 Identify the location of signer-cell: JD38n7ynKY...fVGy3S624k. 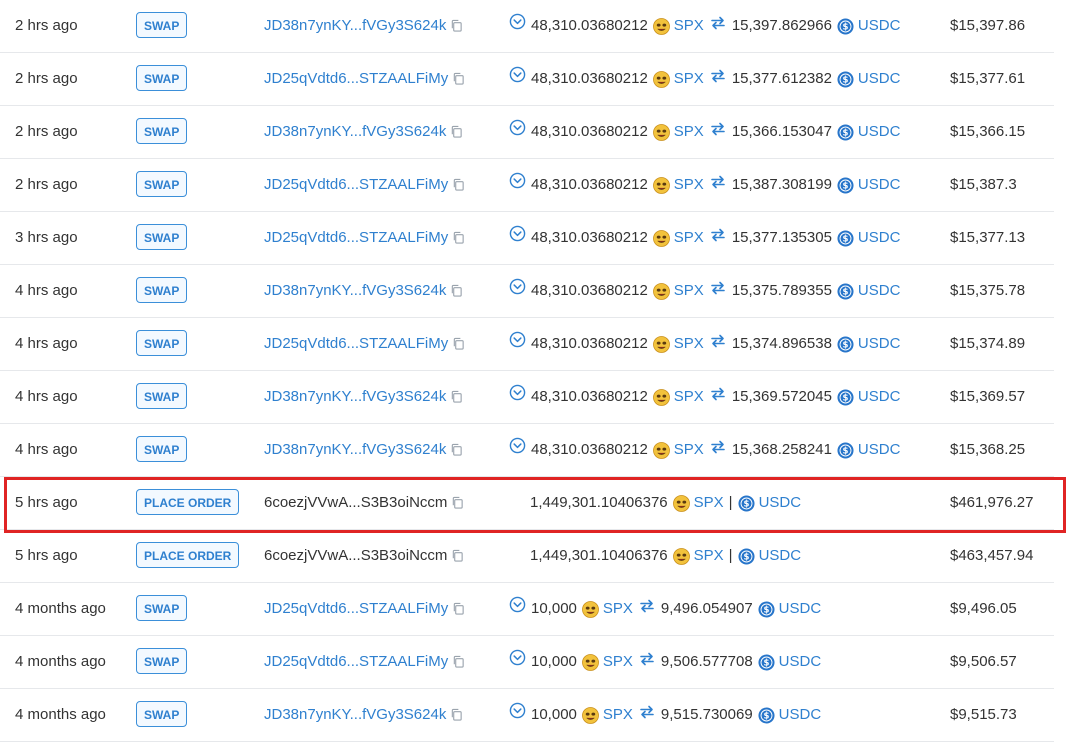
(363, 291).